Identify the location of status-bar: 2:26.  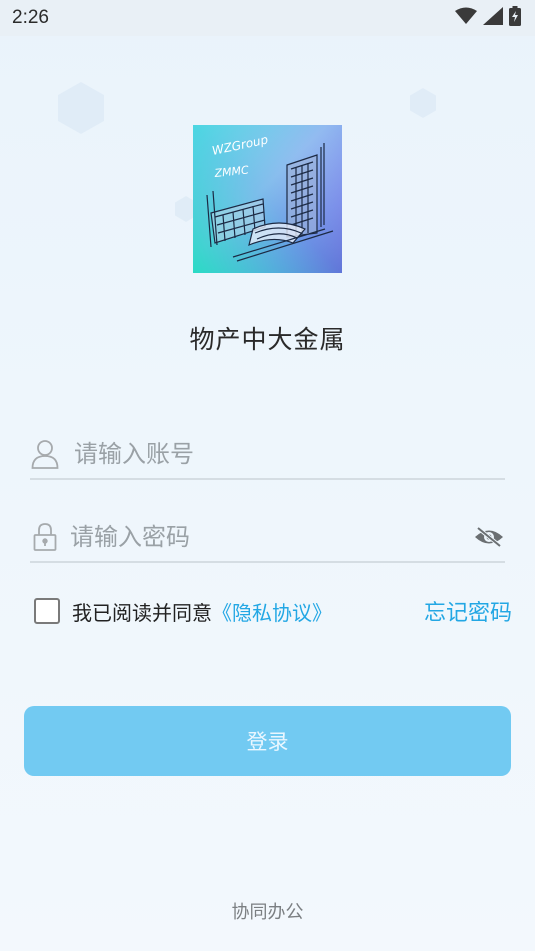
(267, 18).